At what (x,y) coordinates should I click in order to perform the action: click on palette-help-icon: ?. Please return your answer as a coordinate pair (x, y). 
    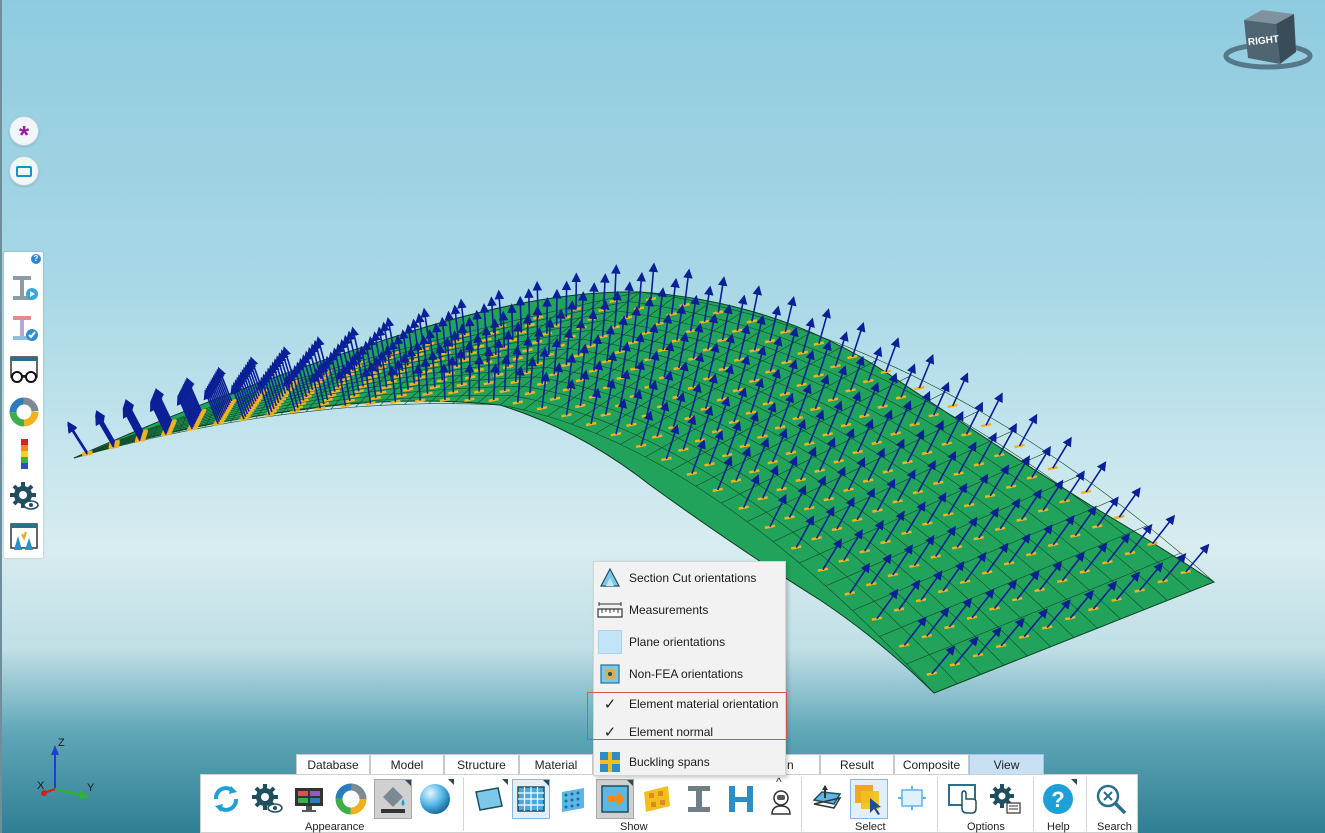
    Looking at the image, I should click on (36, 259).